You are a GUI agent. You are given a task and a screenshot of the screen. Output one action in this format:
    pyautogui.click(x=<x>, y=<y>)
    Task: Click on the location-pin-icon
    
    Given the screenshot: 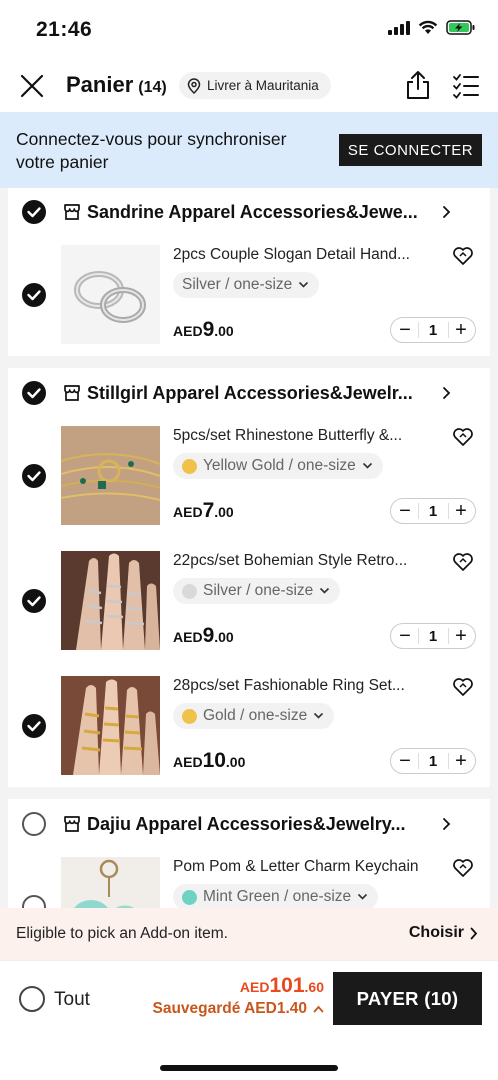 What is the action you would take?
    pyautogui.click(x=194, y=85)
    